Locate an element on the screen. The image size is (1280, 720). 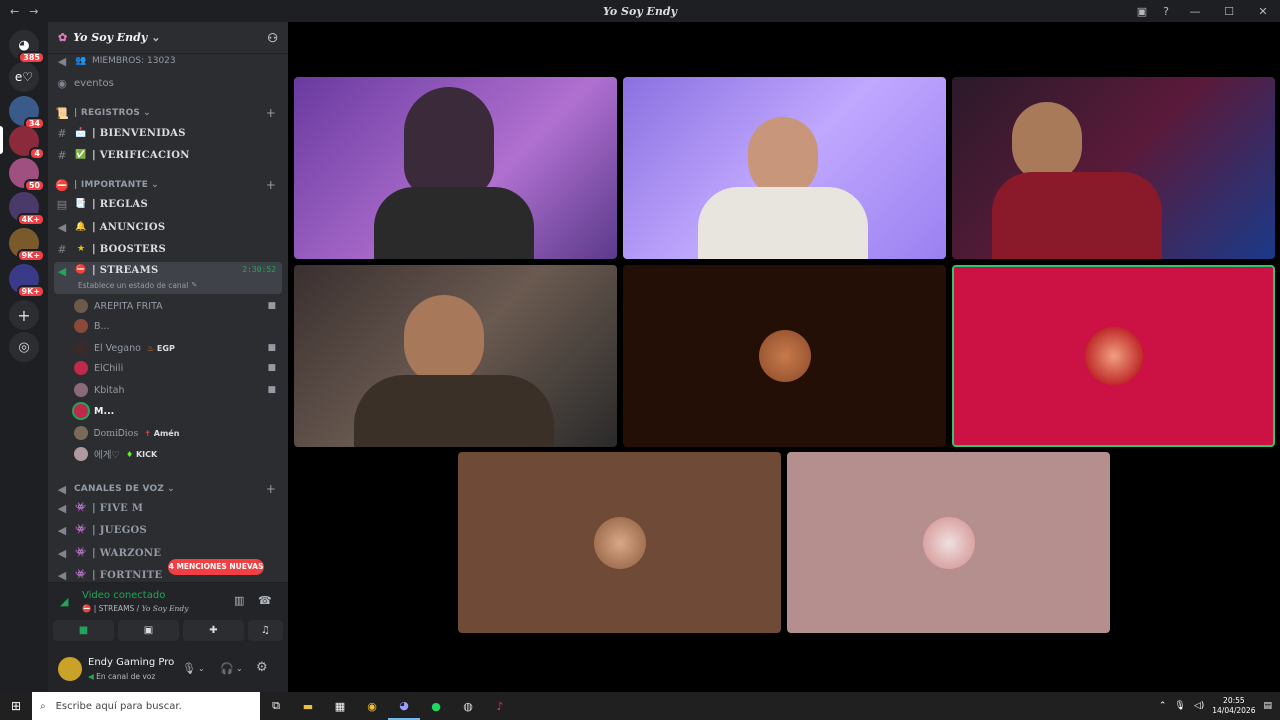
tag-label: EGP is located at coordinates (165, 348).